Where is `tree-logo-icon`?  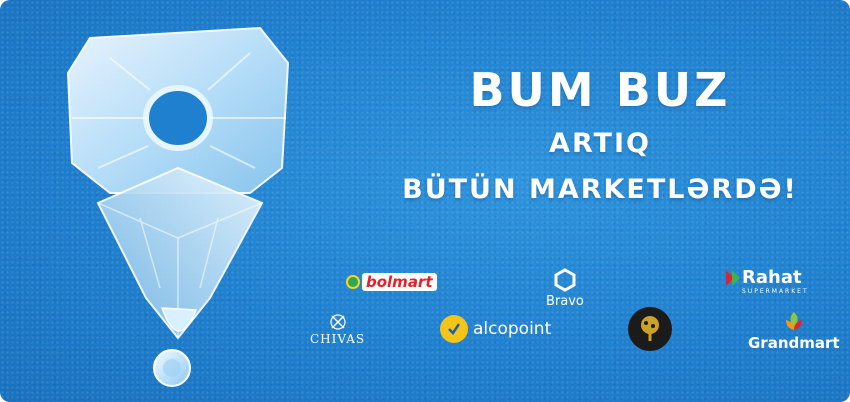 tree-logo-icon is located at coordinates (650, 329).